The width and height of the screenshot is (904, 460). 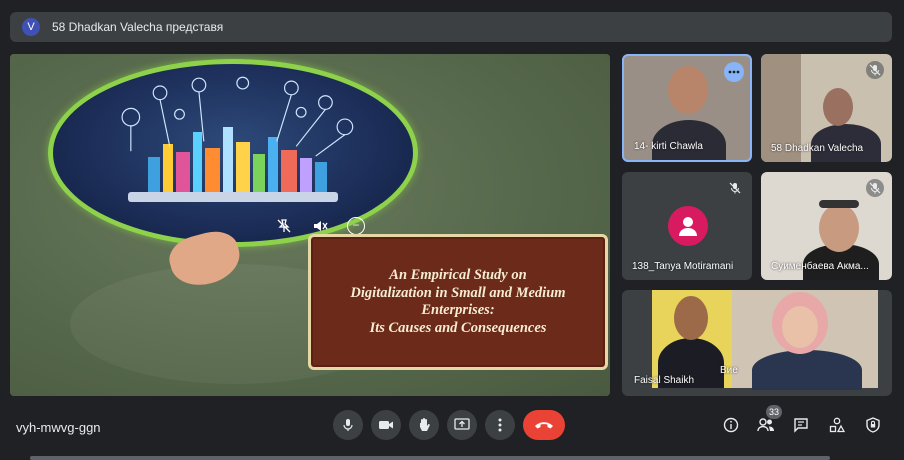 What do you see at coordinates (458, 327) in the screenshot?
I see `slide-title-line: Its Causes and Consequences` at bounding box center [458, 327].